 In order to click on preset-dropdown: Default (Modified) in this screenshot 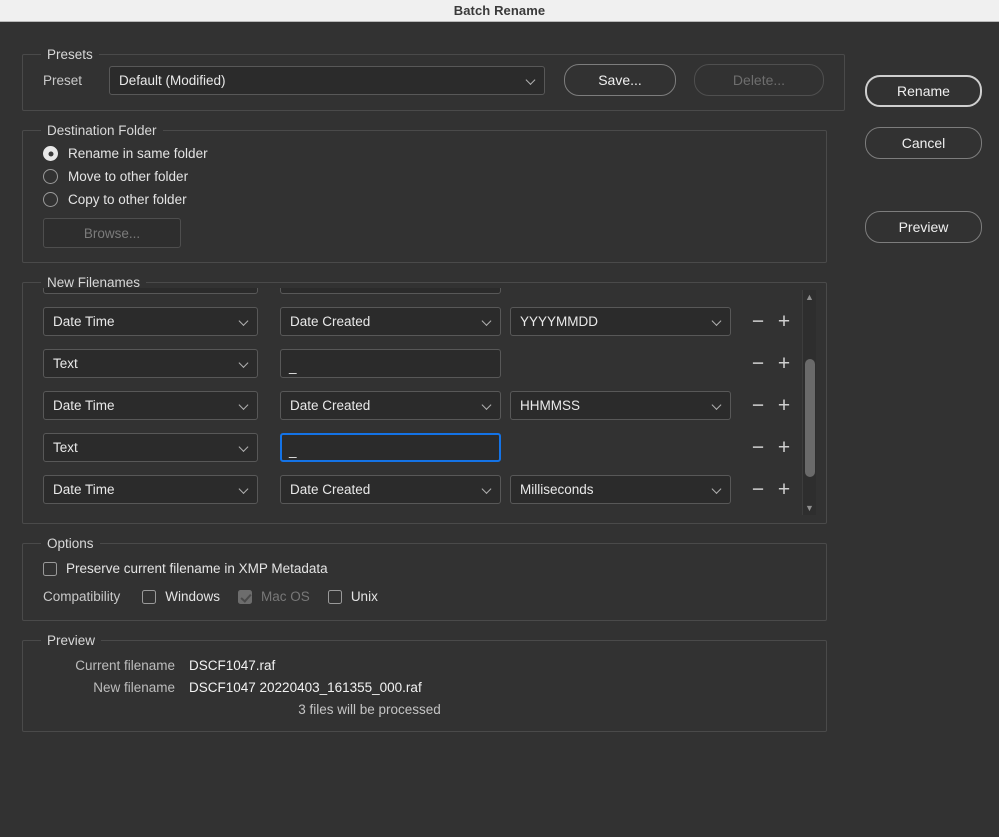, I will do `click(327, 80)`.